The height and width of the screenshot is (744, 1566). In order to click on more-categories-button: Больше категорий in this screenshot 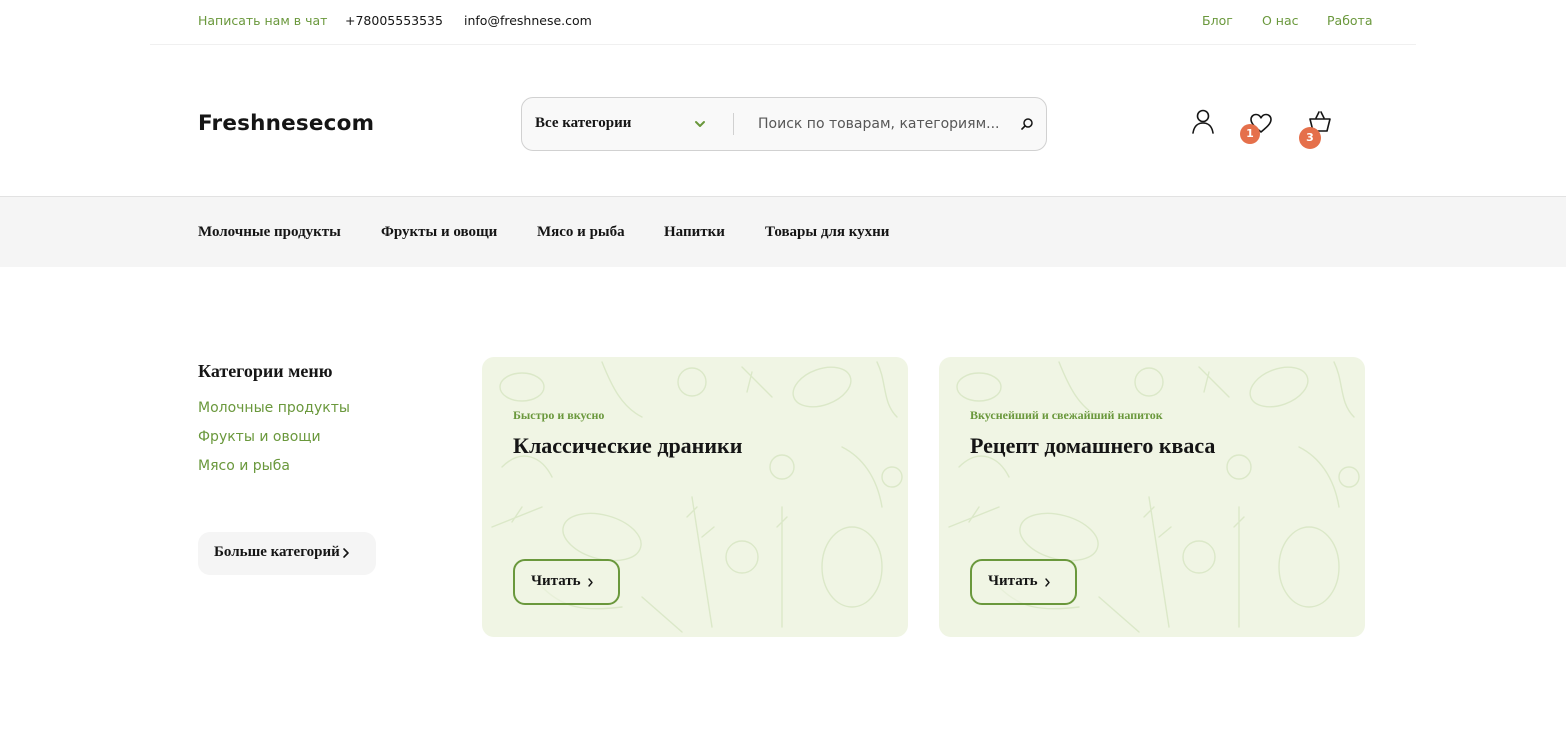, I will do `click(287, 553)`.